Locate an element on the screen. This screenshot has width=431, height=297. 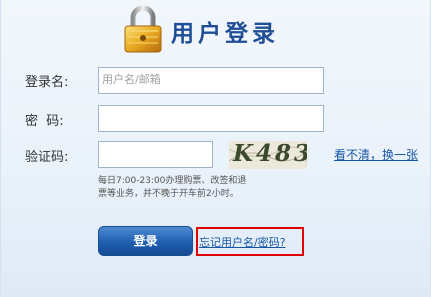
note-line-2: 票等业务，并不晚于开车前2小时。 is located at coordinates (168, 194).